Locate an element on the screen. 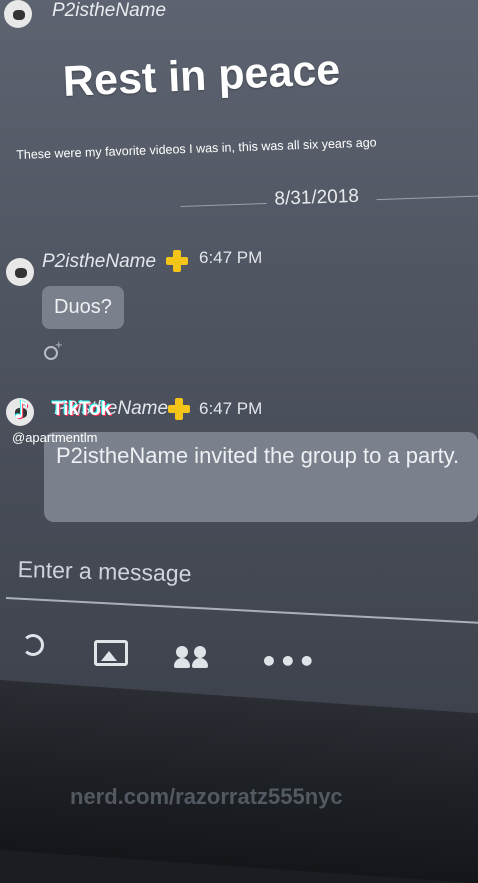 The height and width of the screenshot is (883, 478). tiktok-handle: @apartmentlm is located at coordinates (55, 437).